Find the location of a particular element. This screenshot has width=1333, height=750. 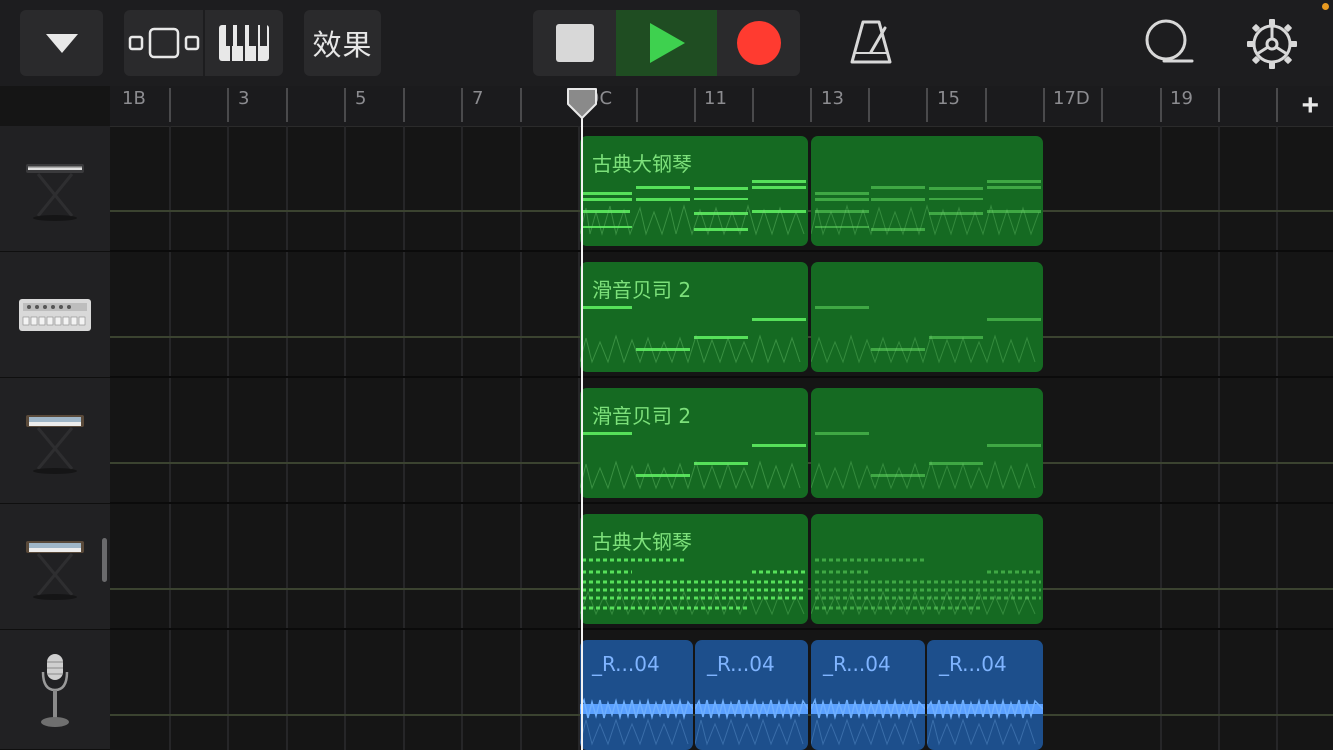

ruler-label: 15 is located at coordinates (948, 98).